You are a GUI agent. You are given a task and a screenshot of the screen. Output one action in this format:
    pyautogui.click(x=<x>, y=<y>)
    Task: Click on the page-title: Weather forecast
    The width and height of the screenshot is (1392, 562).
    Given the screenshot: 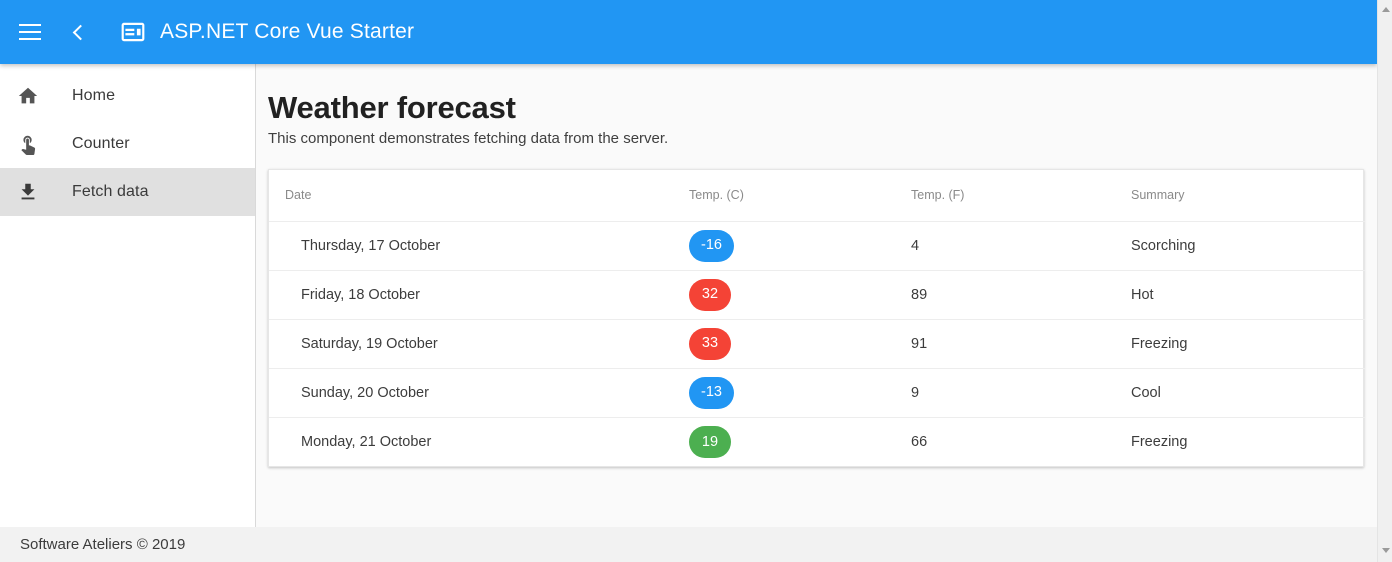 What is the action you would take?
    pyautogui.click(x=392, y=107)
    